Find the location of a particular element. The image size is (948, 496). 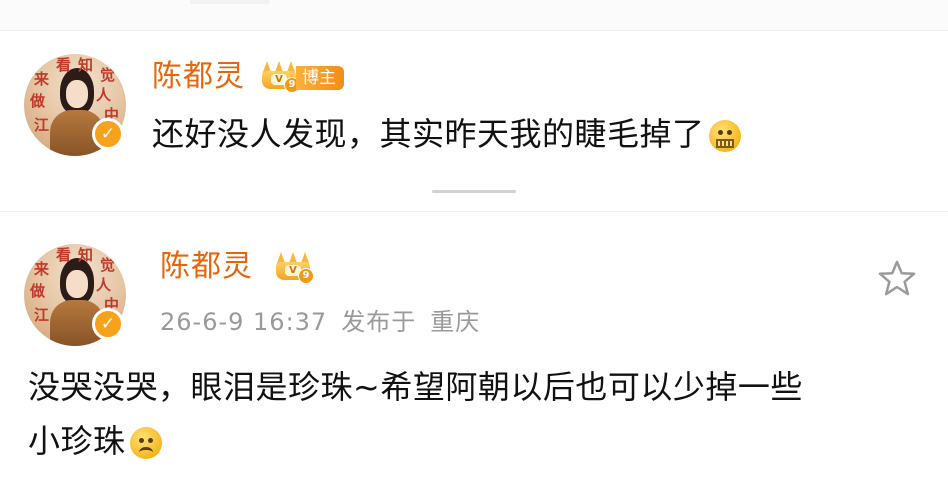

zipper-mouth-face-emoji is located at coordinates (724, 136).